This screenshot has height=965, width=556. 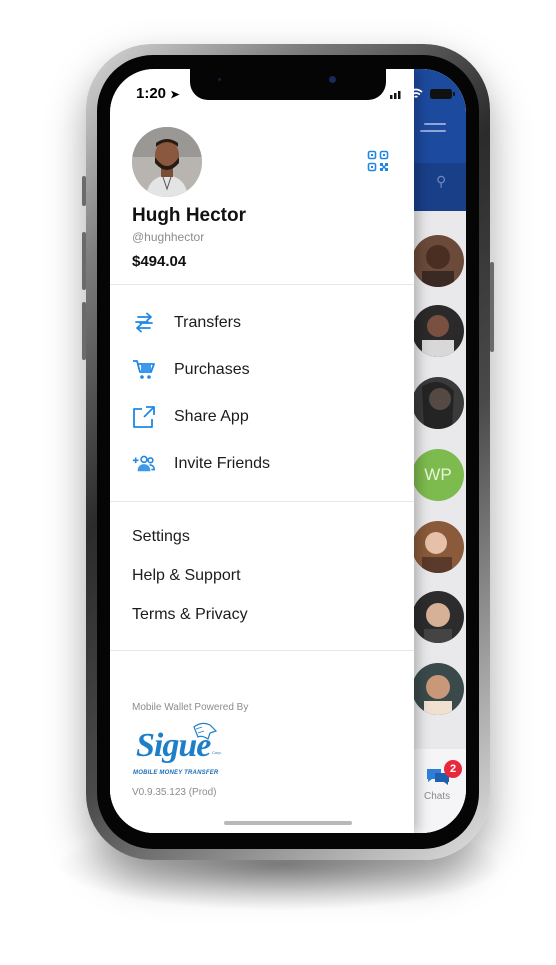 I want to click on menu-item-share-app: Share App, so click(x=262, y=417).